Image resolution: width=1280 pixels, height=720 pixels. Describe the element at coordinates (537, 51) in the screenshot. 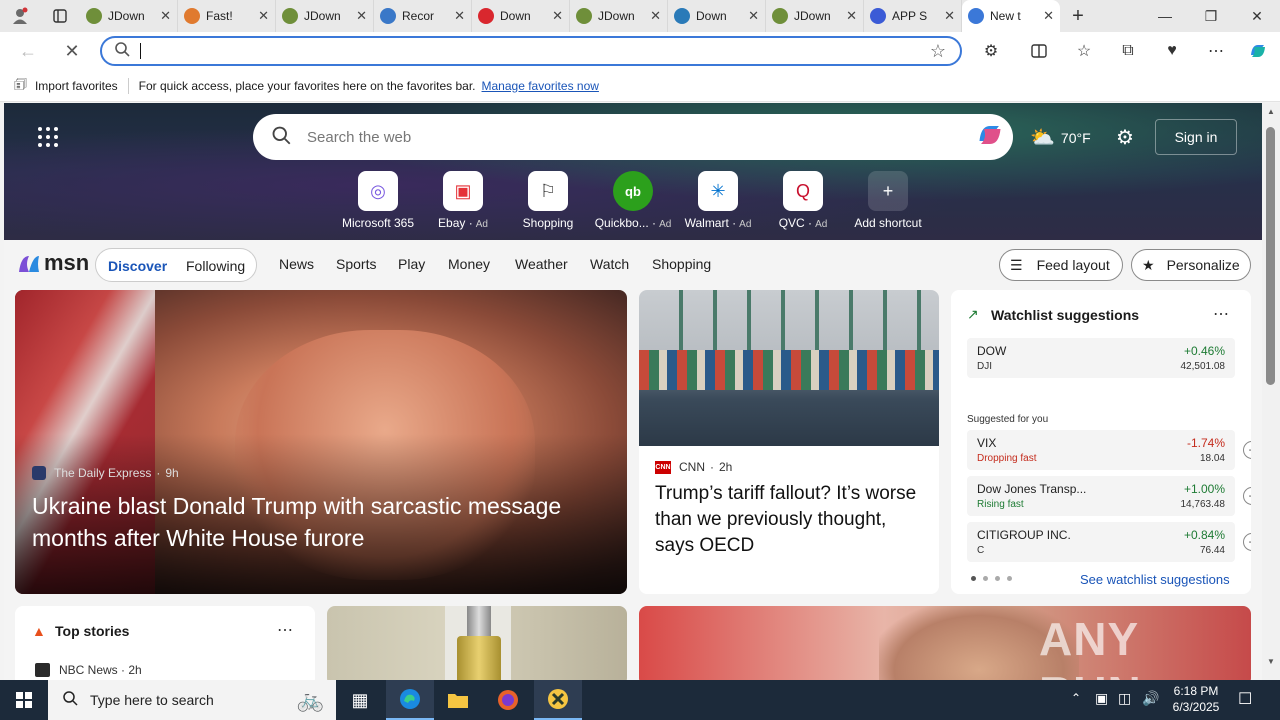

I see `address-input` at that location.